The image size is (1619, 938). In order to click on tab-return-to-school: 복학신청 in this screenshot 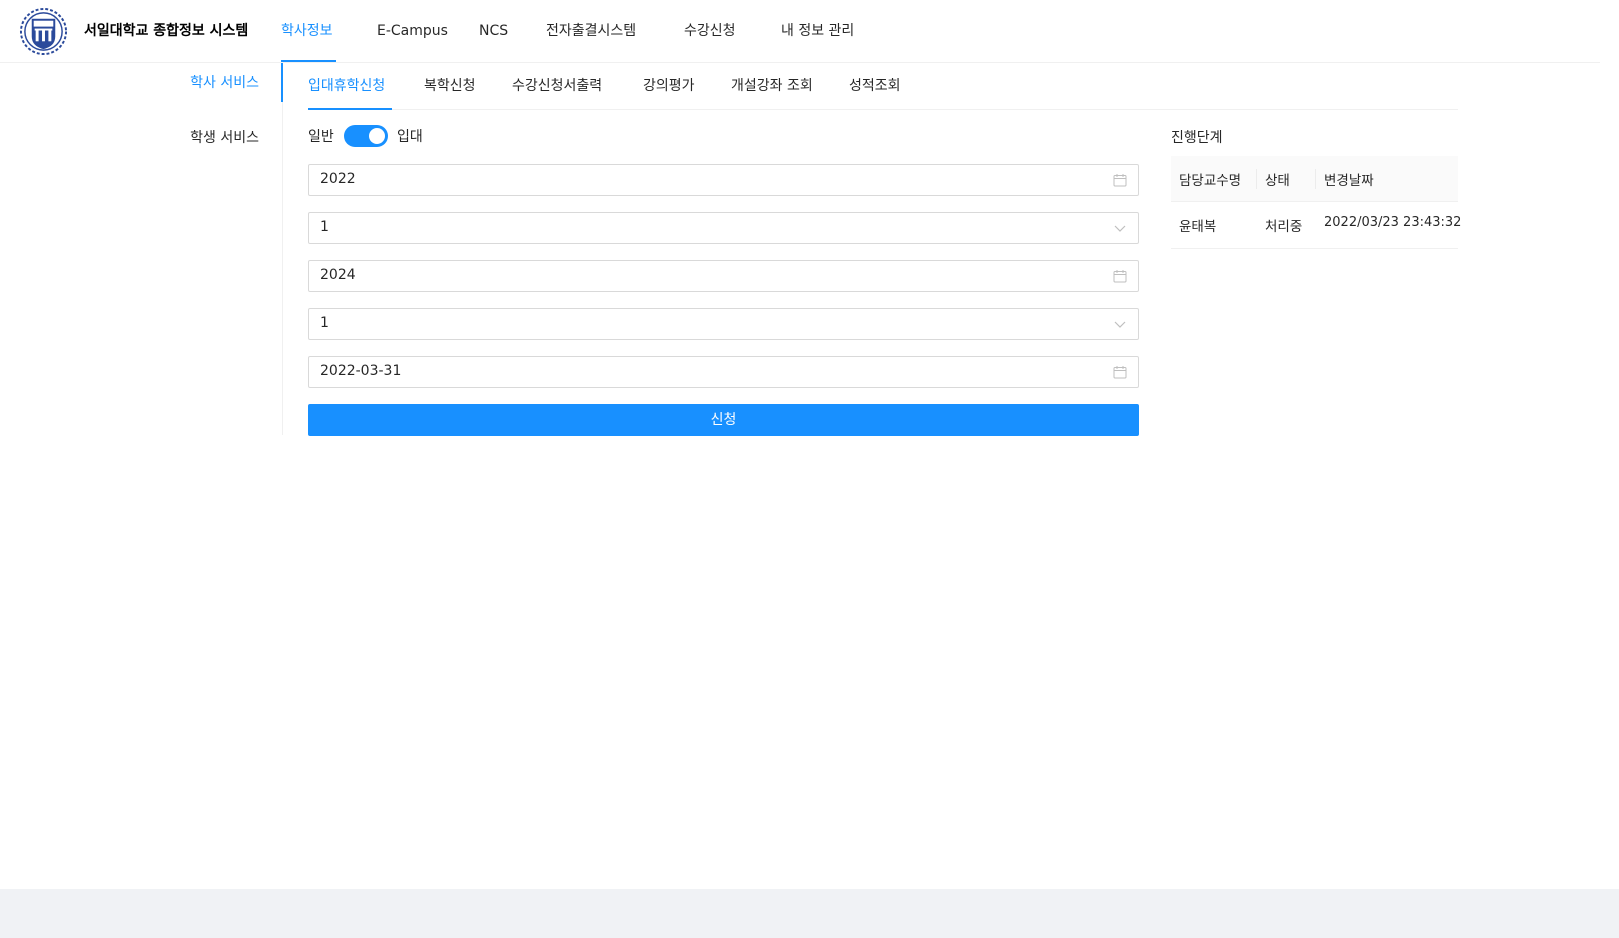, I will do `click(450, 86)`.